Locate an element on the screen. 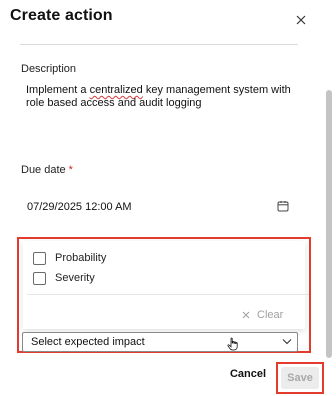 The width and height of the screenshot is (336, 396). due-date-label-text: Due date is located at coordinates (43, 170).